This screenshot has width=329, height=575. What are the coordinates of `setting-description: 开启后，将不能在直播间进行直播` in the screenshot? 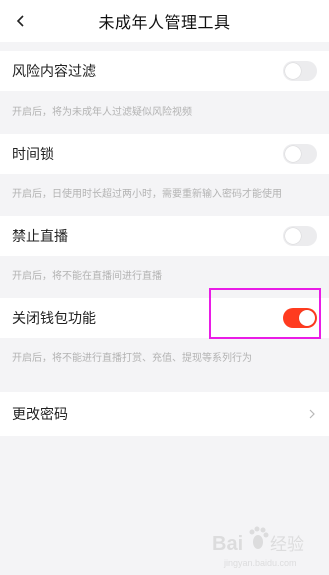 It's located at (87, 276).